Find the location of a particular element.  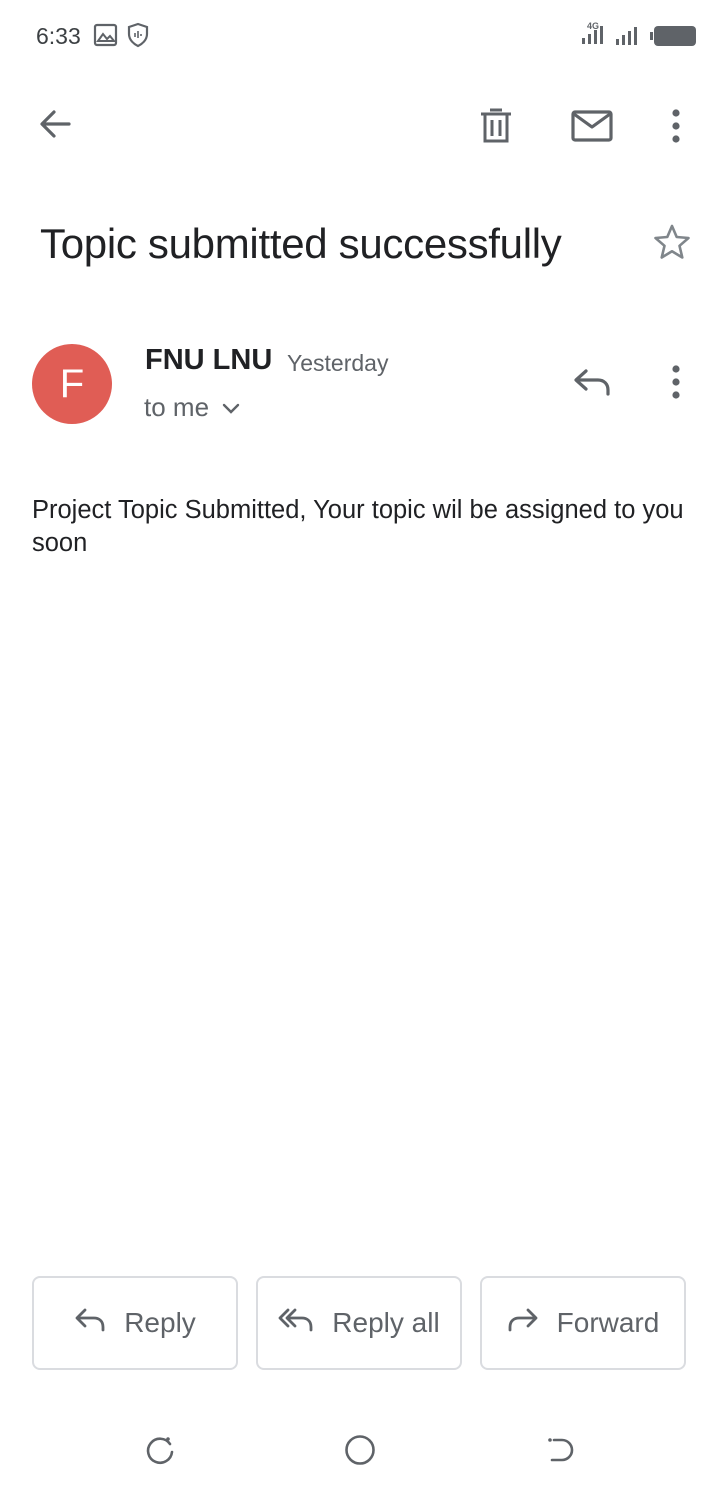

star-icon is located at coordinates (672, 244).